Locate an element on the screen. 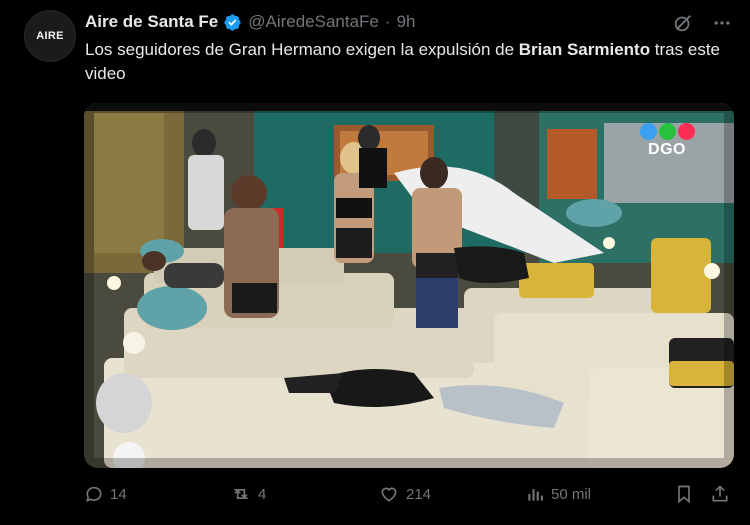 This screenshot has width=750, height=525. bookmark-button is located at coordinates (687, 494).